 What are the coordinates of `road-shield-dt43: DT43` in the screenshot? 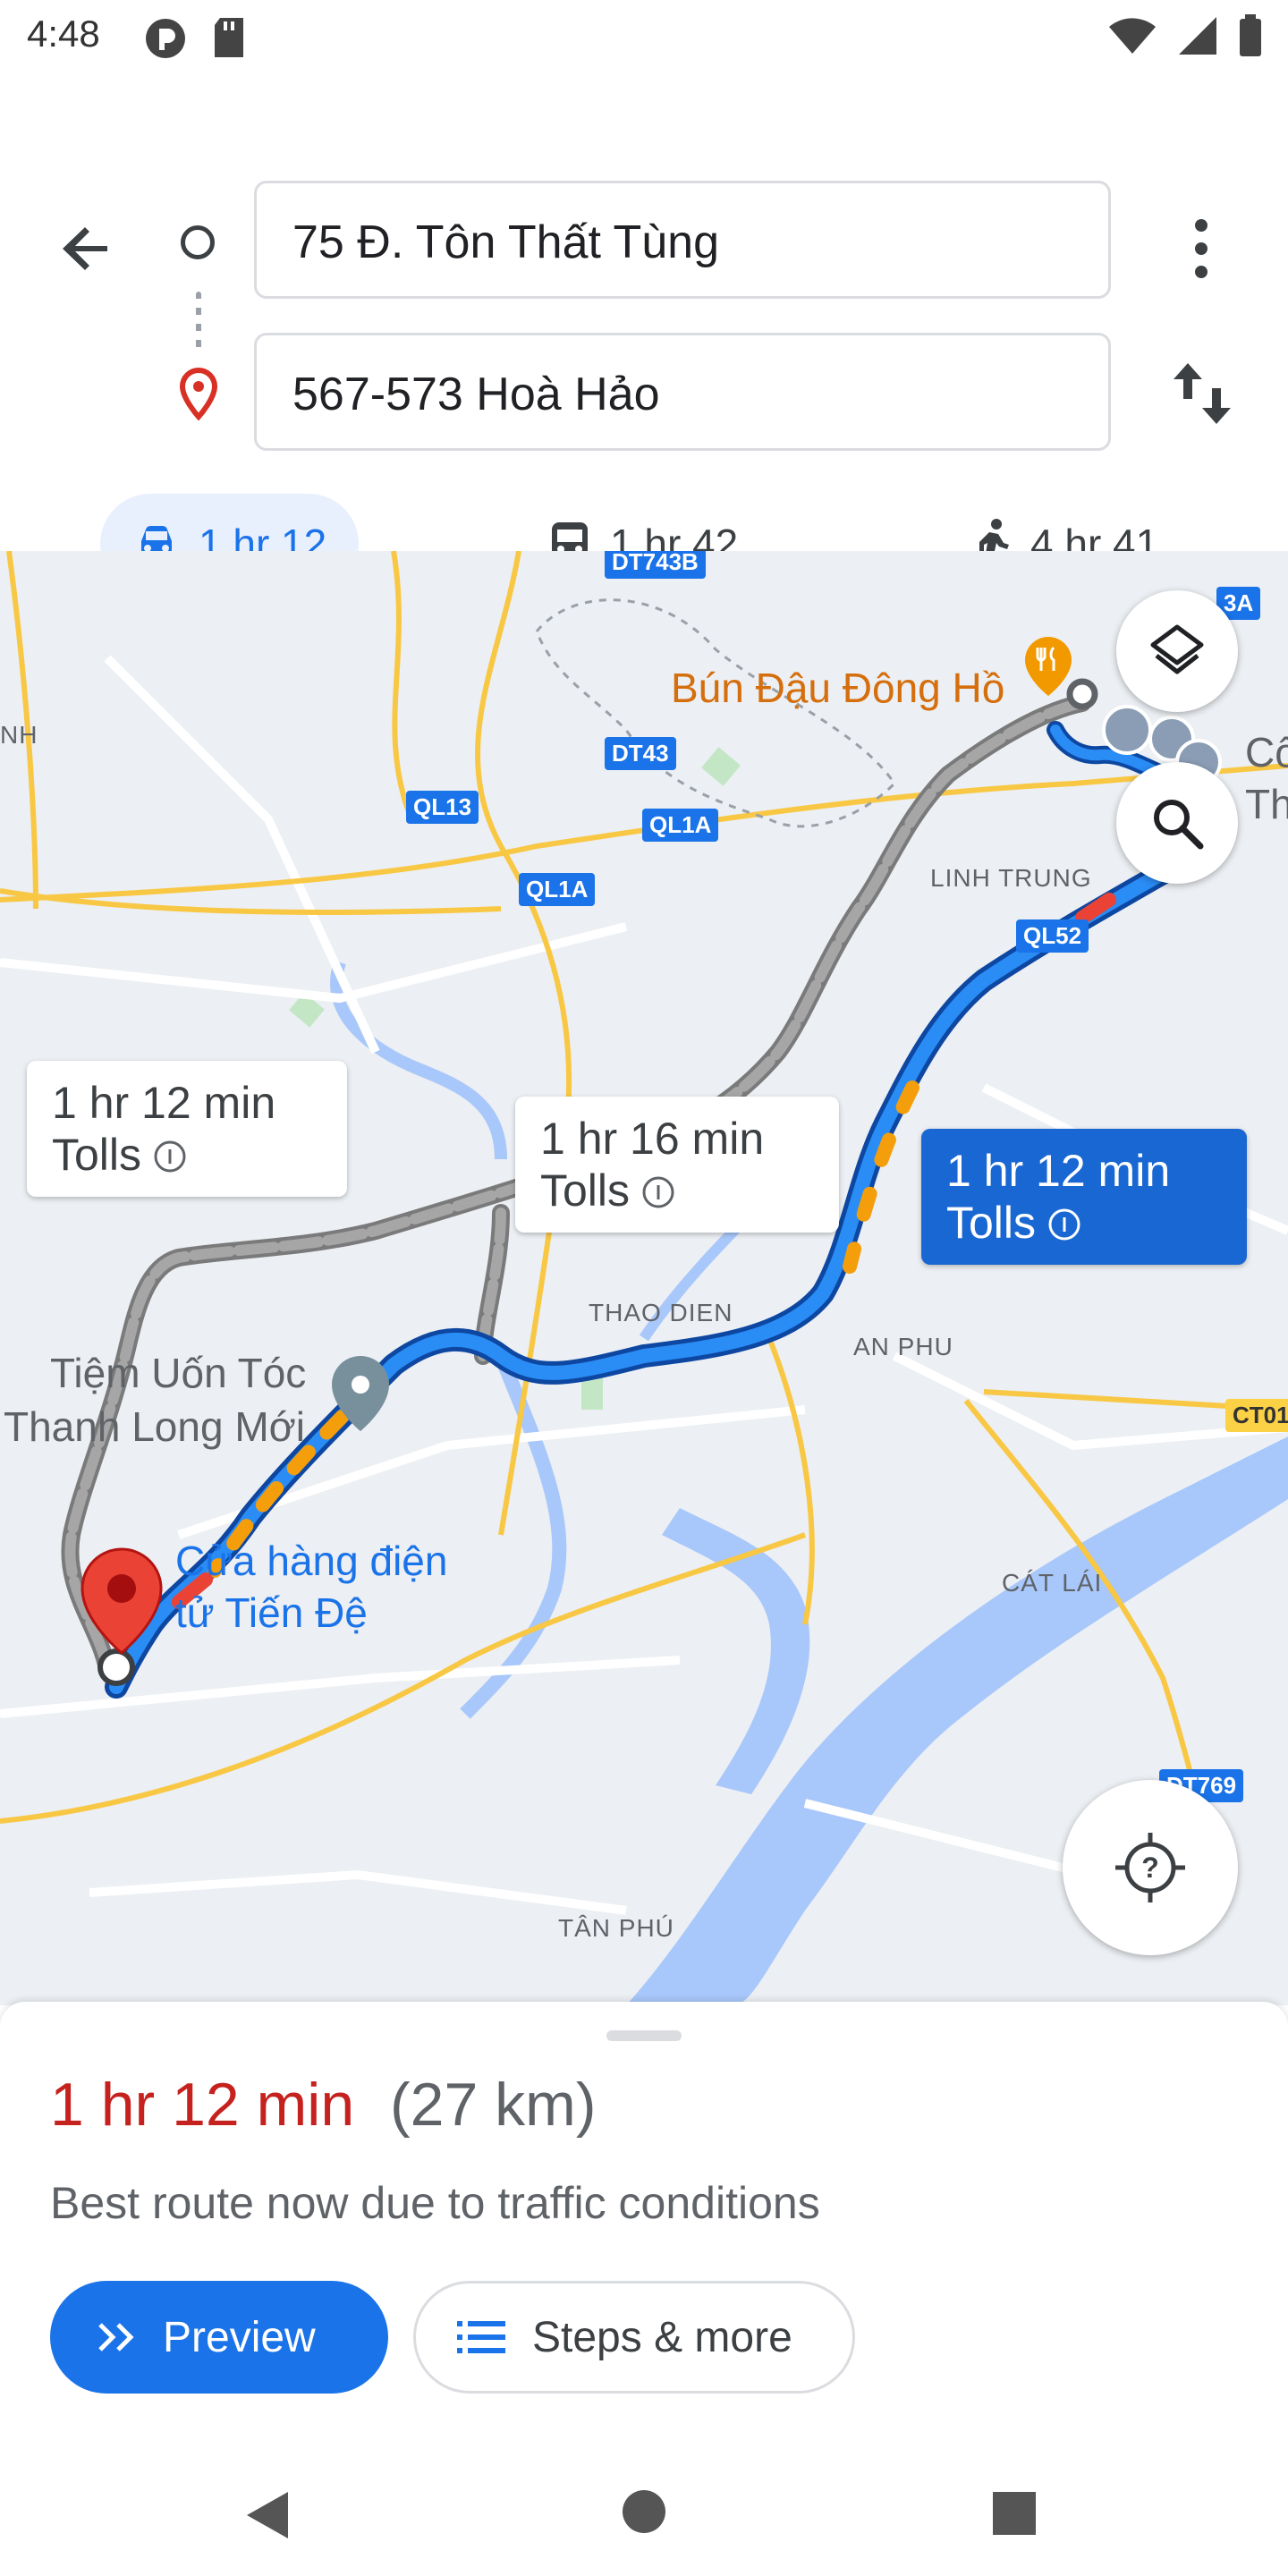 It's located at (640, 753).